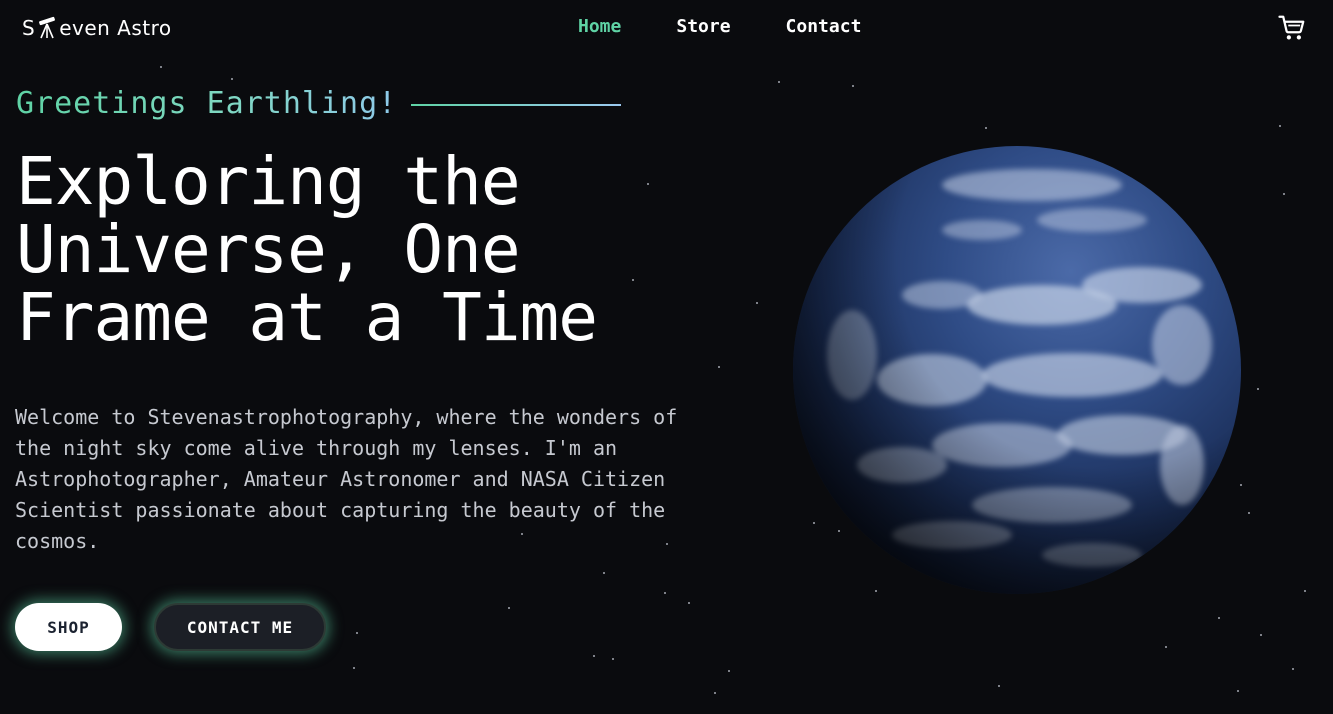 The image size is (1333, 714). I want to click on headline-line-3: Frame at a Time, so click(307, 317).